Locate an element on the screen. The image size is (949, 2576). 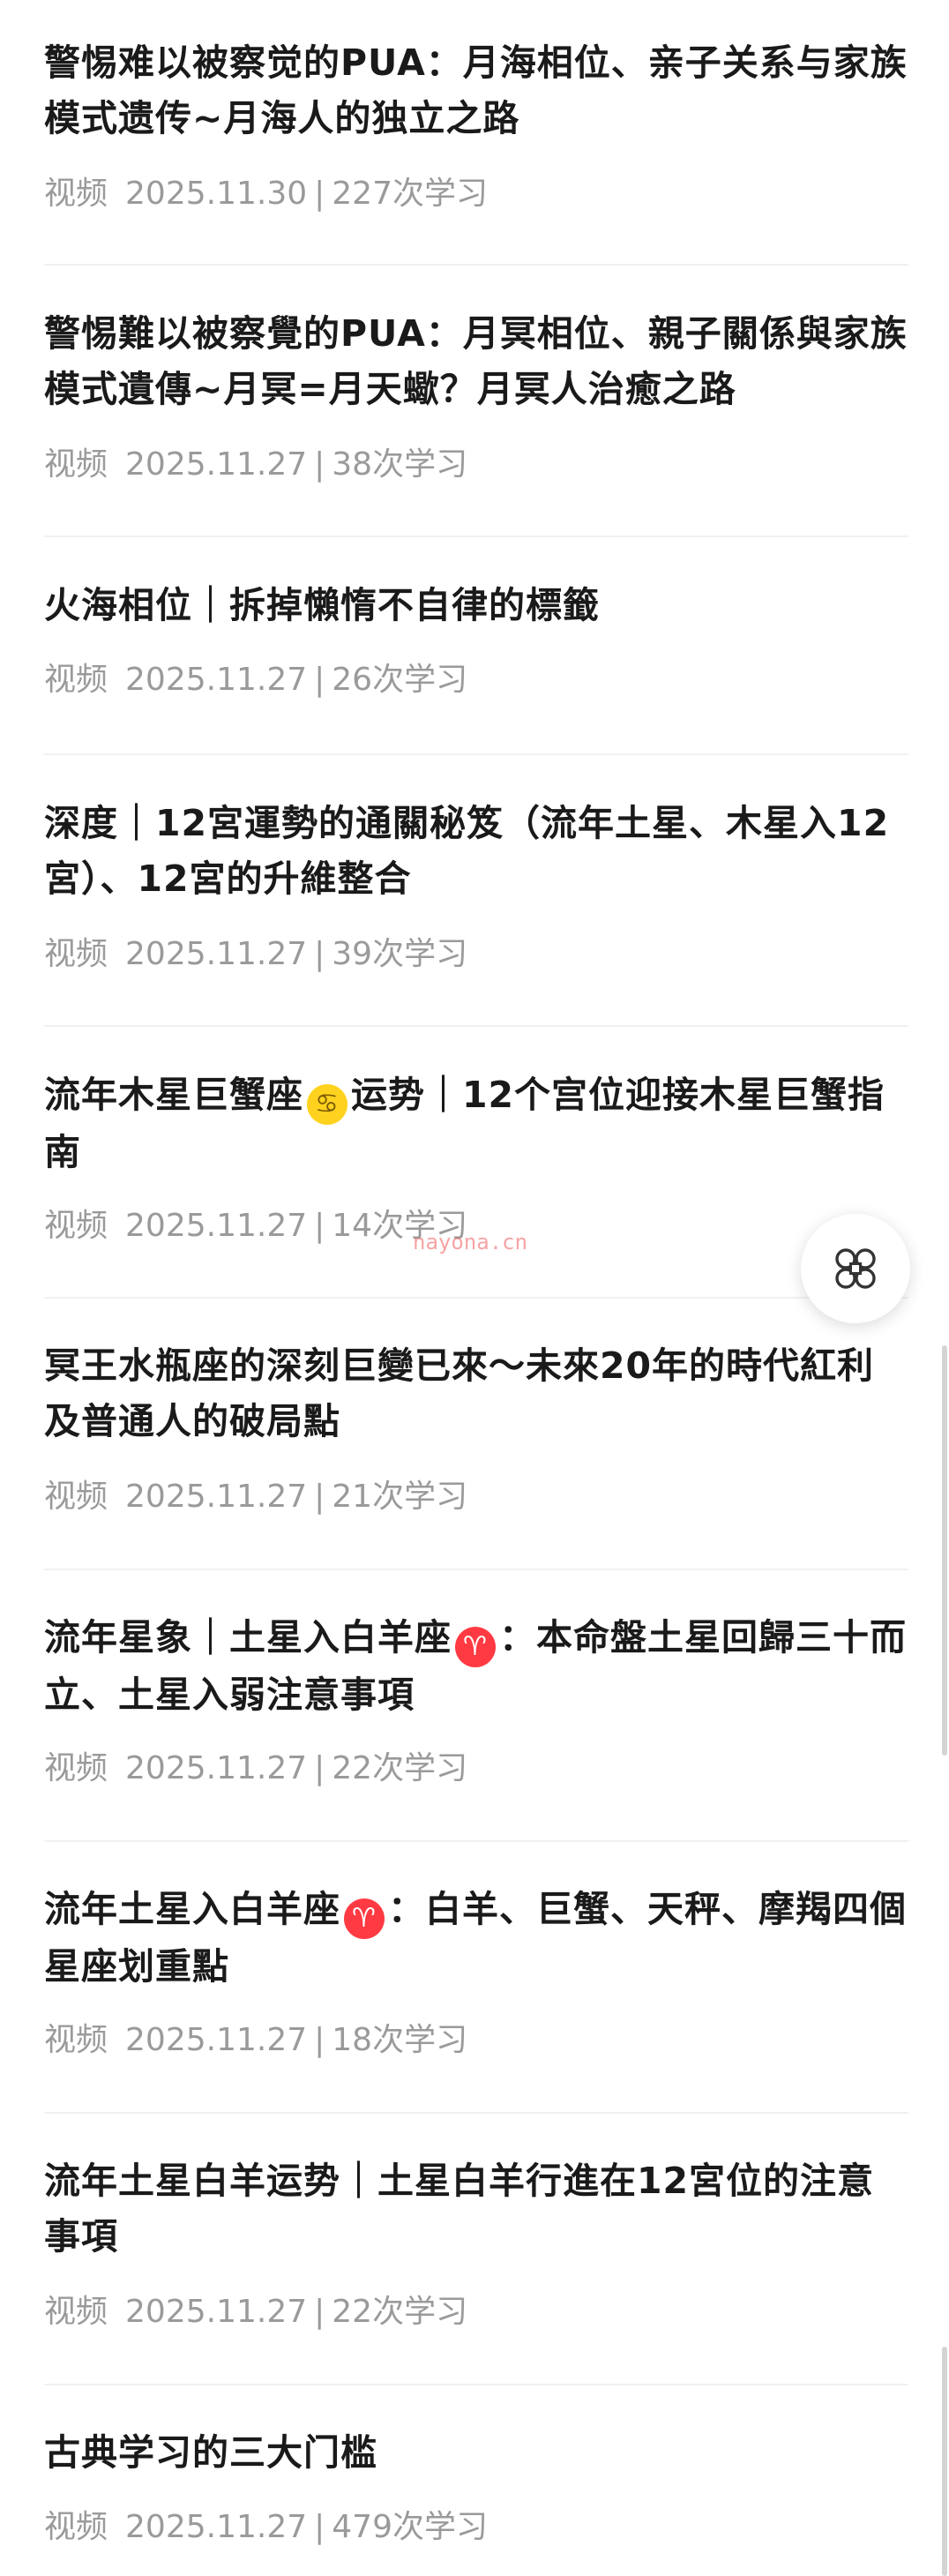
item-views: 18次学习 is located at coordinates (400, 2040).